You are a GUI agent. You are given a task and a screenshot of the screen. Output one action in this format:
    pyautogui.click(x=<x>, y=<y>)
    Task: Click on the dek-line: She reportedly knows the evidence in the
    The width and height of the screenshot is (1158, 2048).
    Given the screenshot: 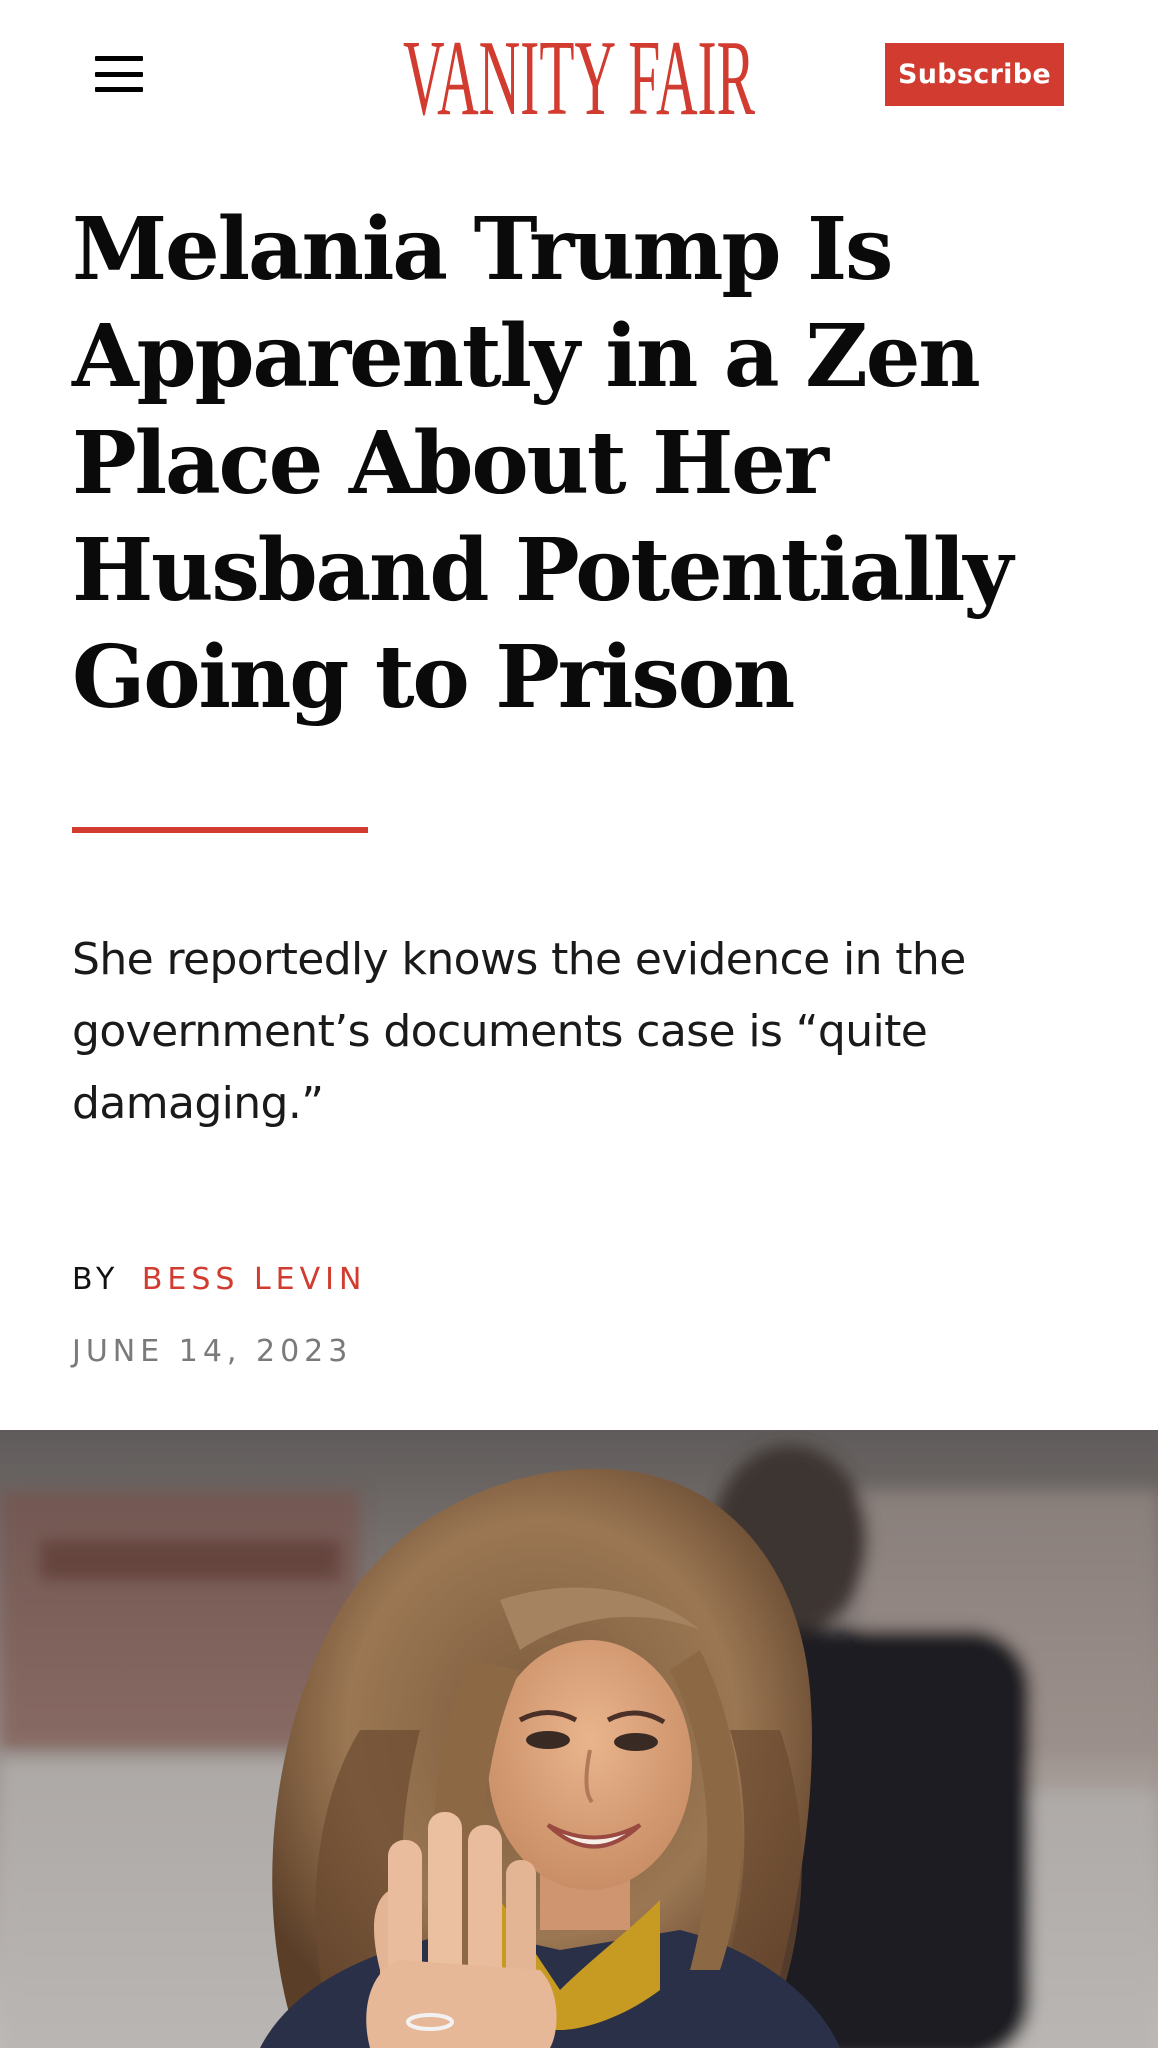 What is the action you would take?
    pyautogui.click(x=519, y=959)
    